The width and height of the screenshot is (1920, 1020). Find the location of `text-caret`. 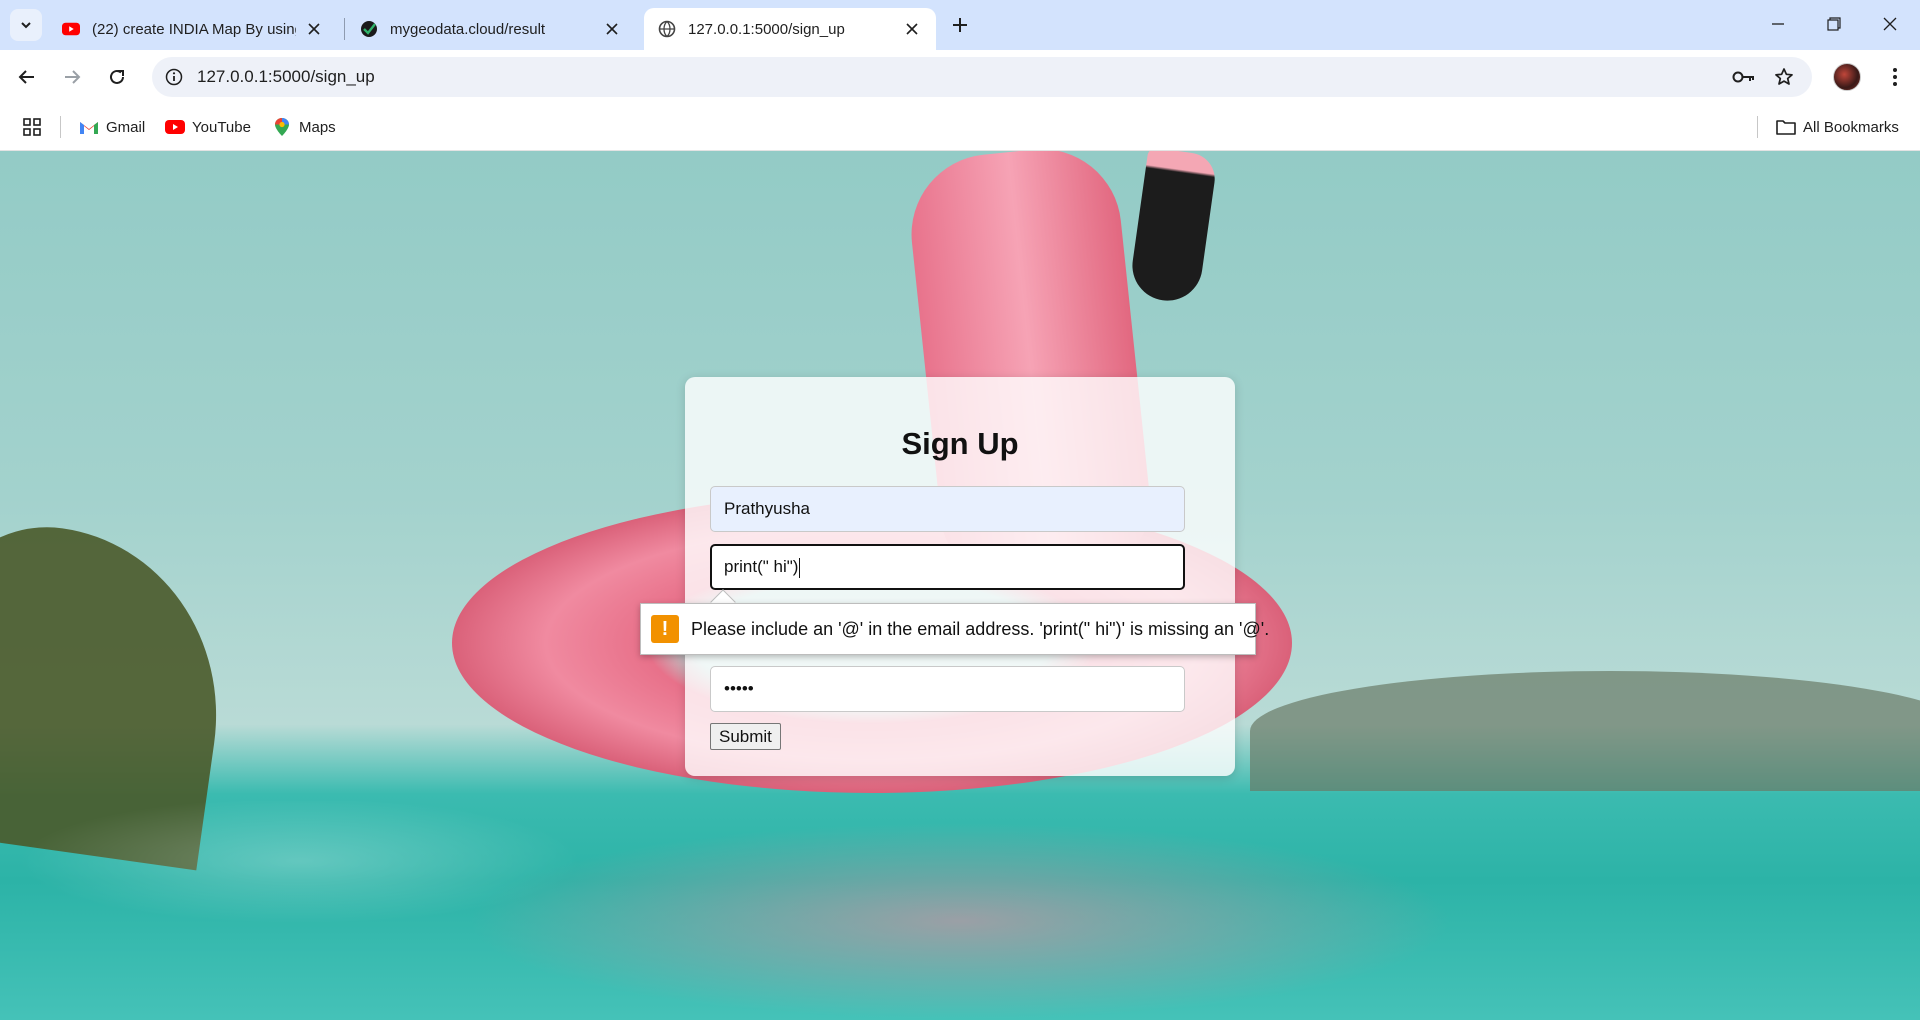

text-caret is located at coordinates (800, 567).